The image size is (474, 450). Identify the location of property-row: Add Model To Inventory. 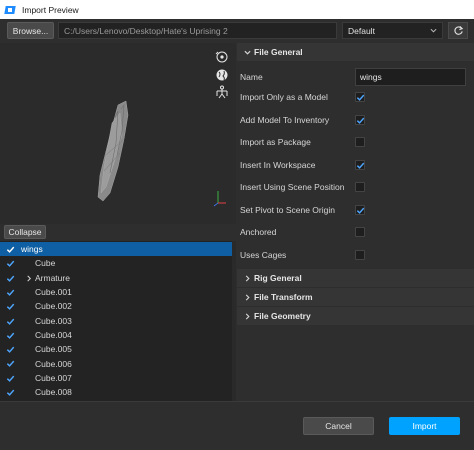
(355, 120).